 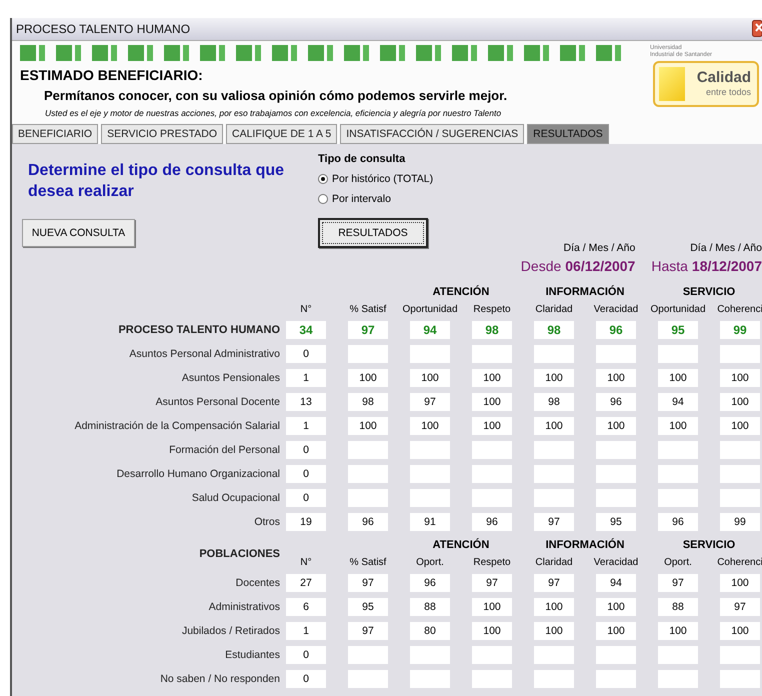 What do you see at coordinates (236, 498) in the screenshot?
I see `row-label: Salud Ocupacional` at bounding box center [236, 498].